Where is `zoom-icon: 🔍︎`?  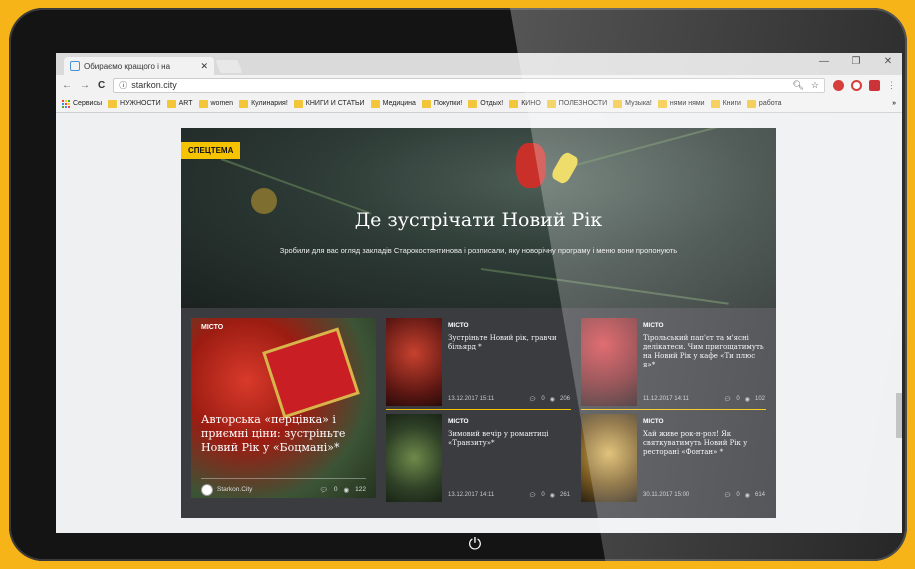 zoom-icon: 🔍︎ is located at coordinates (797, 85).